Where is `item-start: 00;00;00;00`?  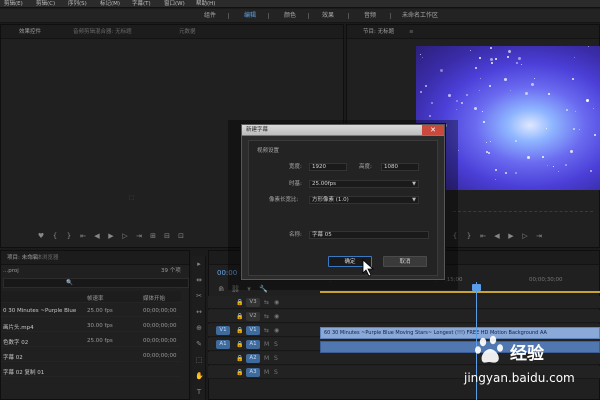
item-start: 00;00;00;00 is located at coordinates (160, 311).